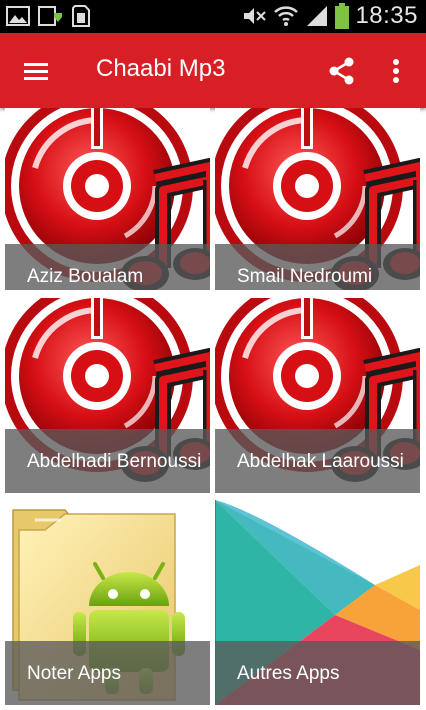  I want to click on menu-icon, so click(36, 71).